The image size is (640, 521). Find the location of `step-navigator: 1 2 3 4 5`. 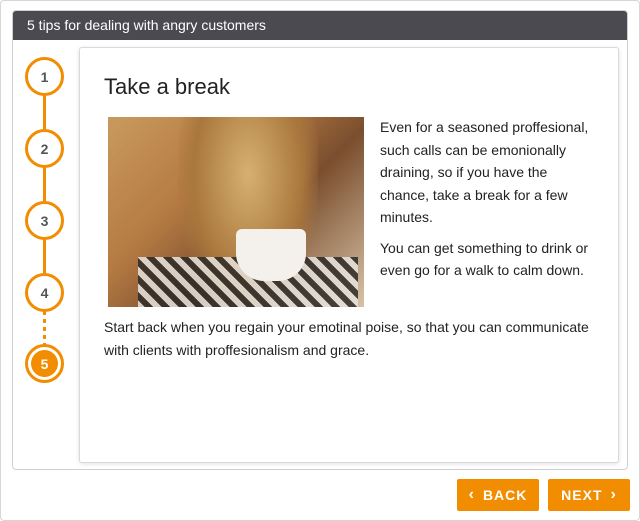

step-navigator: 1 2 3 4 5 is located at coordinates (45, 254).